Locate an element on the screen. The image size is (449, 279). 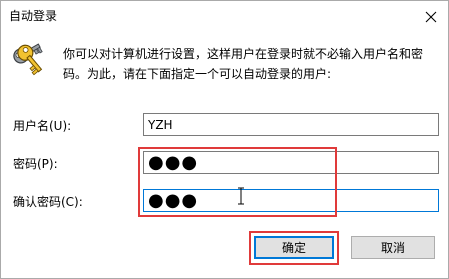
description-line-2: 码。为此，请在下面指定一个可以自动登录的用户: is located at coordinates (197, 74).